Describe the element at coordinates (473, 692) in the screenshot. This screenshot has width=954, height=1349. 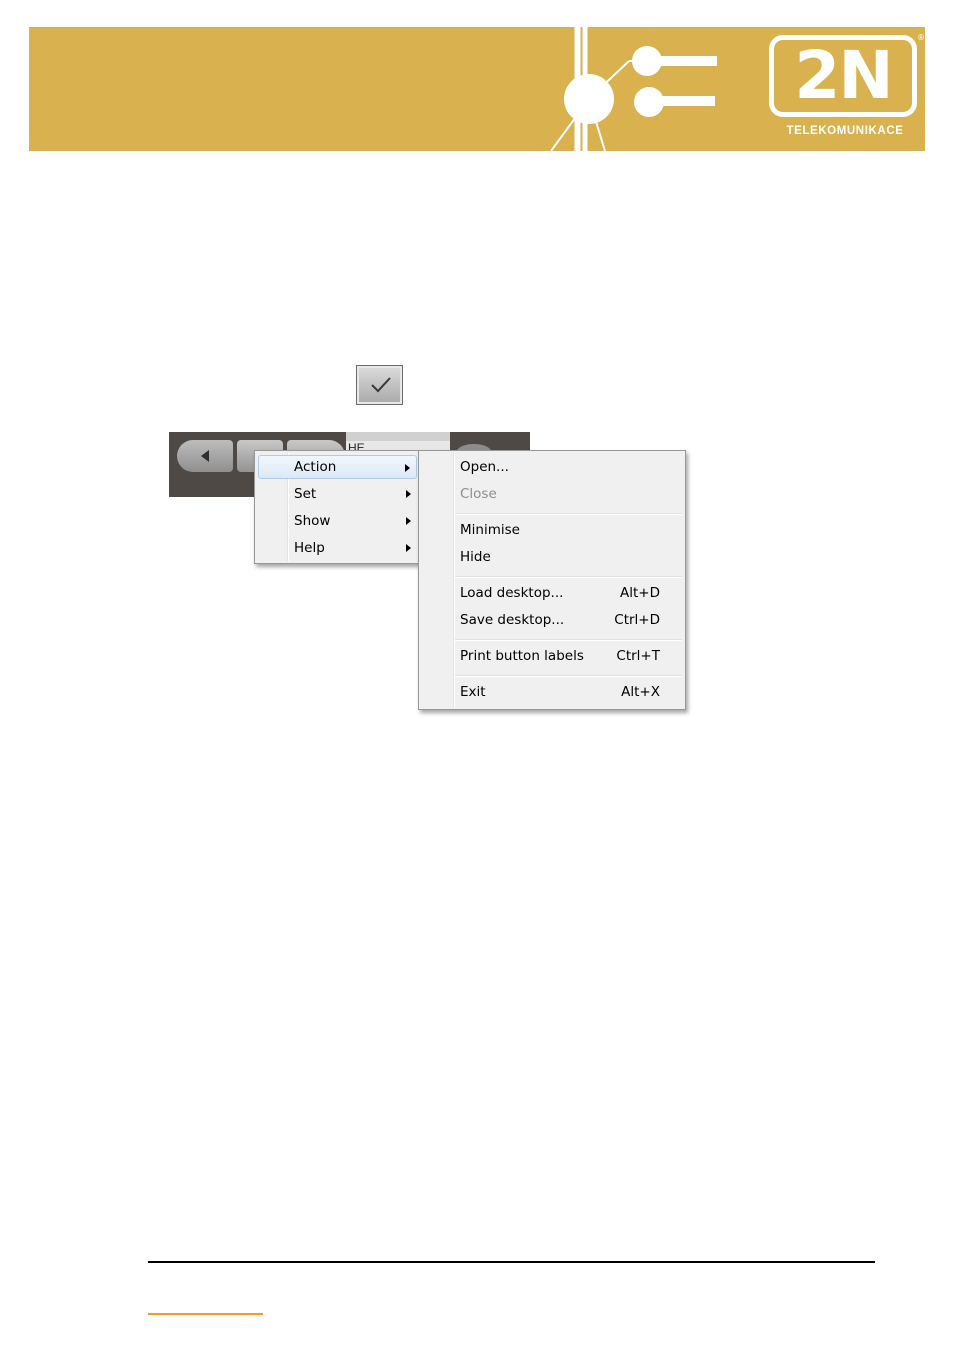
I see `menu-item-label: Exit` at that location.